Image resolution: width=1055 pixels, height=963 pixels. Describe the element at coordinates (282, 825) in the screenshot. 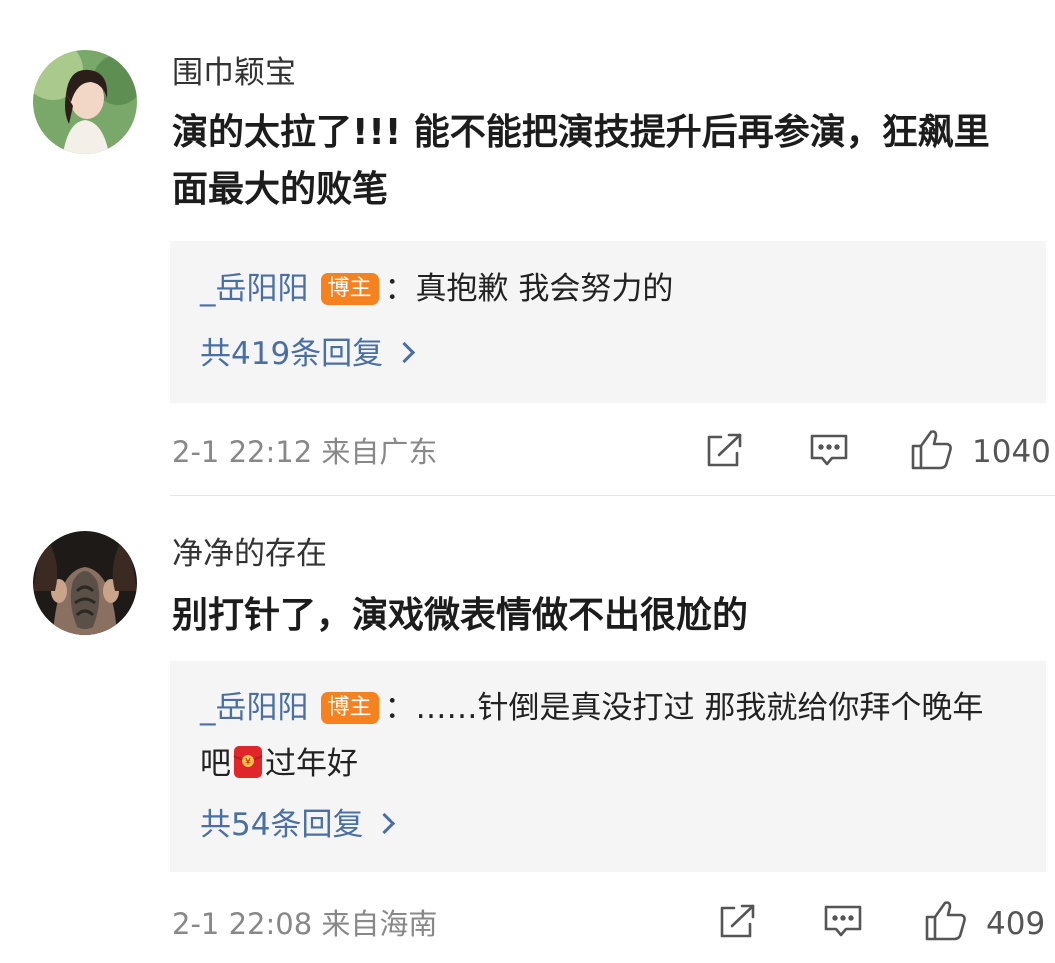

I see `reply-count: 共54条回复` at that location.